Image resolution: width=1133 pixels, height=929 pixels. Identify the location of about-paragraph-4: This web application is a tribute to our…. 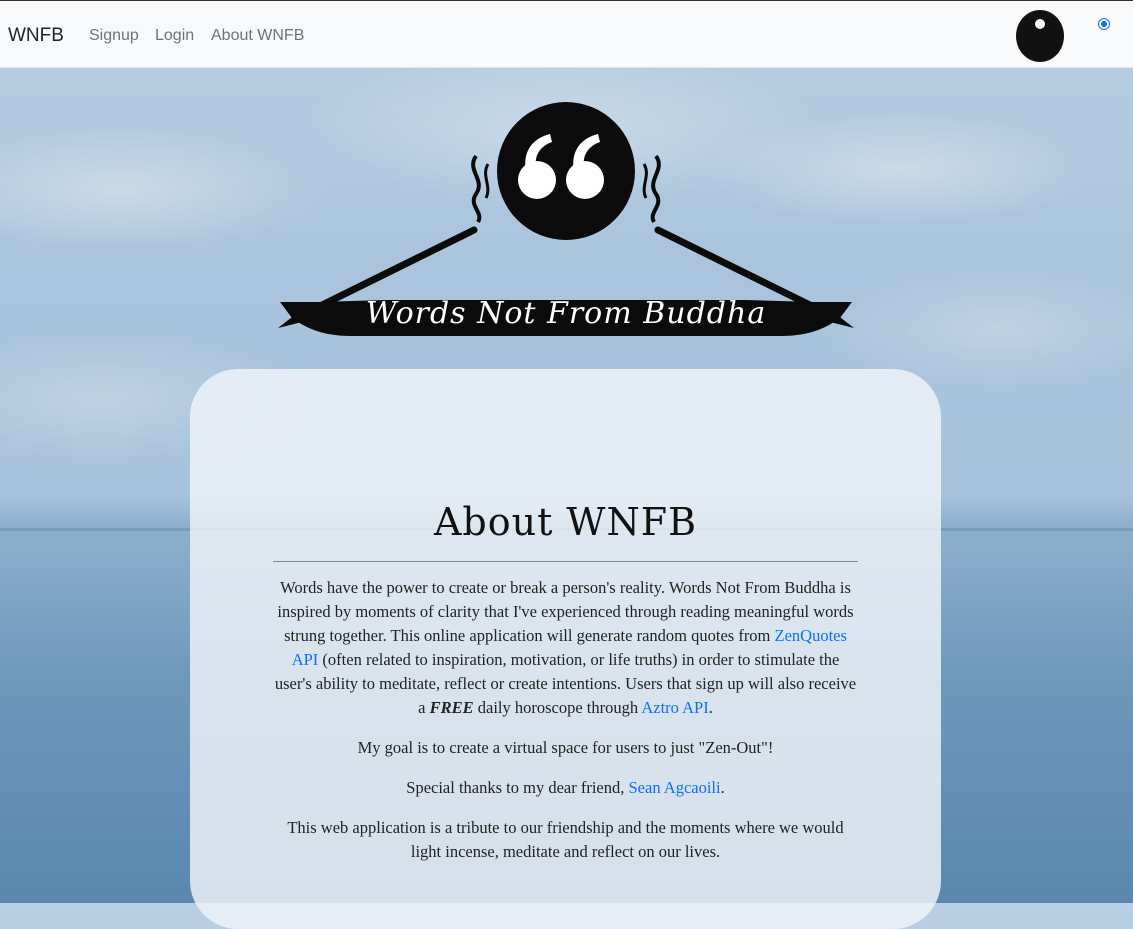
(565, 839).